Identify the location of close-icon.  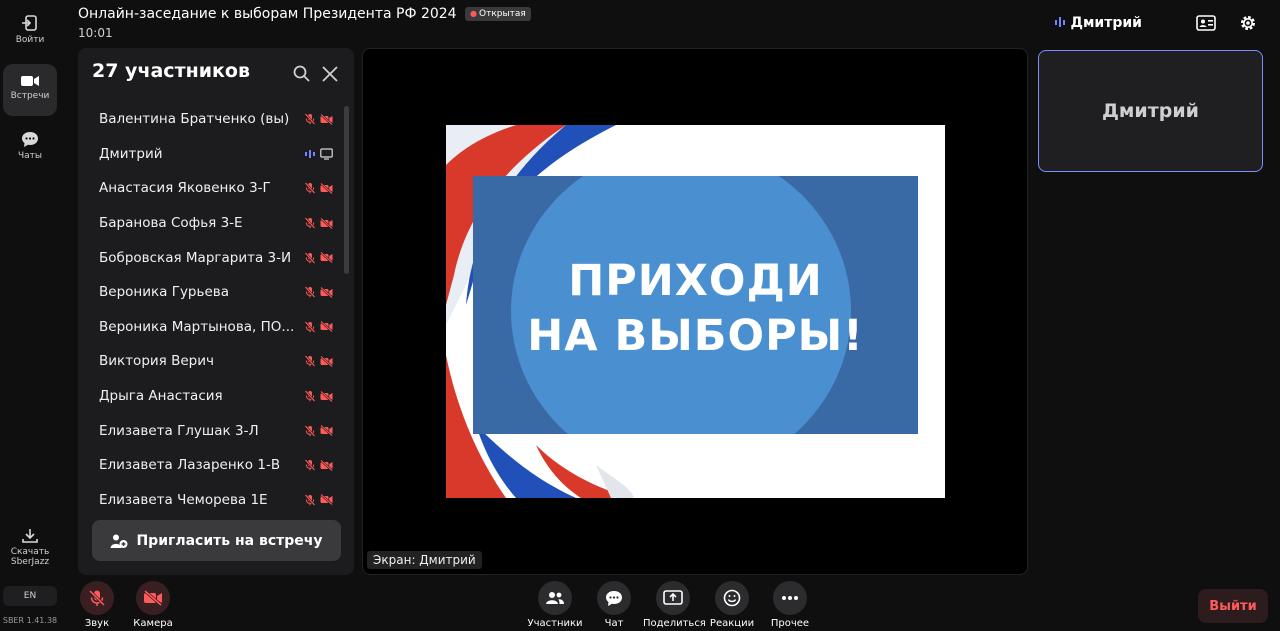
(330, 74).